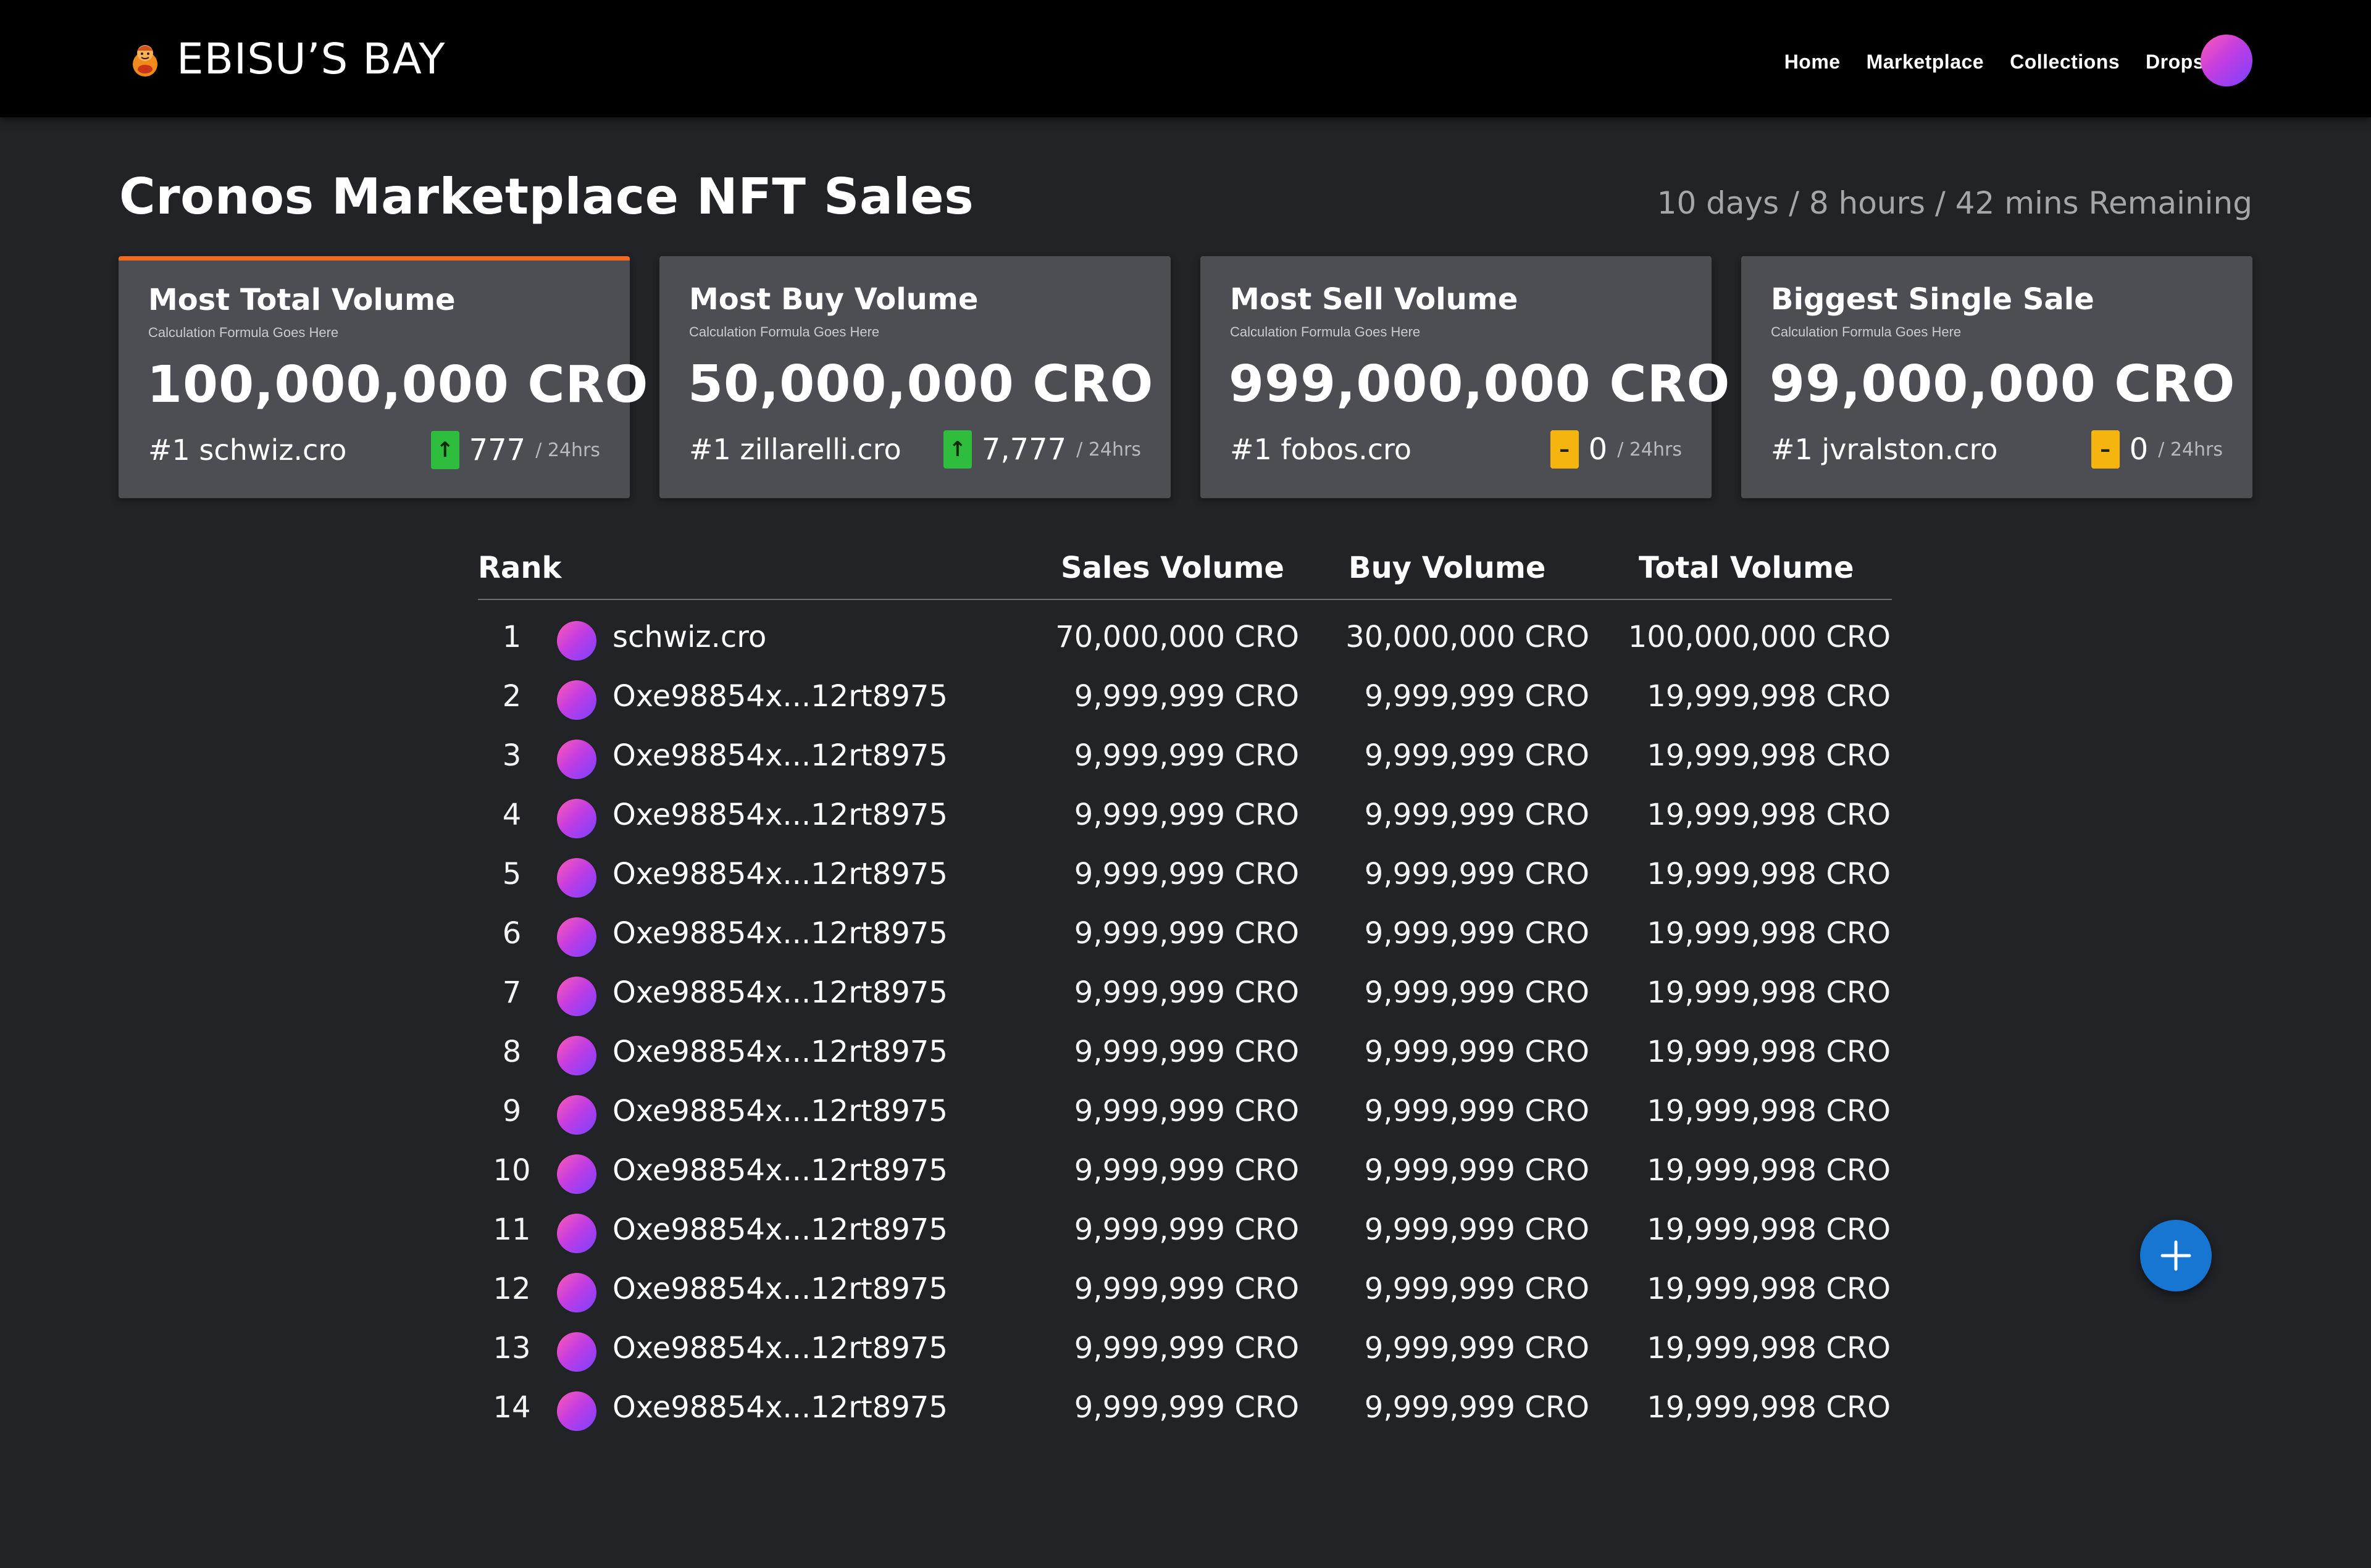 The image size is (2371, 1568). What do you see at coordinates (1746, 568) in the screenshot?
I see `column-header-total-volume: Total Volume` at bounding box center [1746, 568].